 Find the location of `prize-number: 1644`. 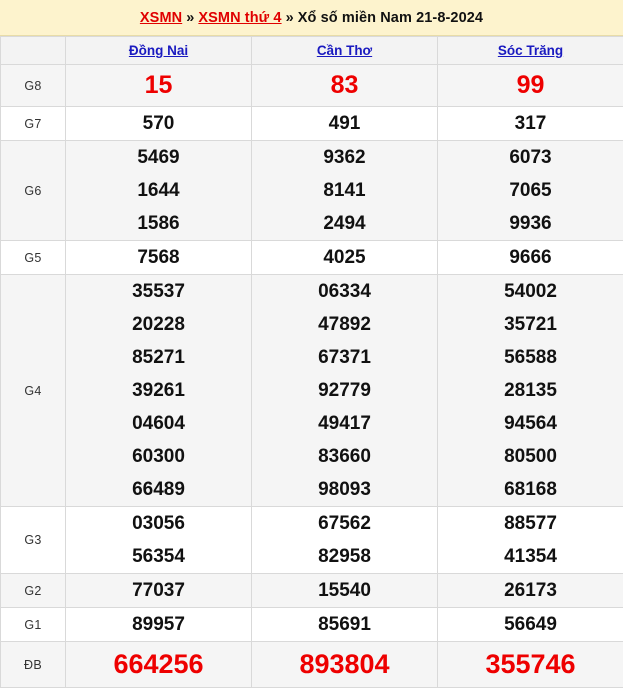

prize-number: 1644 is located at coordinates (158, 190).